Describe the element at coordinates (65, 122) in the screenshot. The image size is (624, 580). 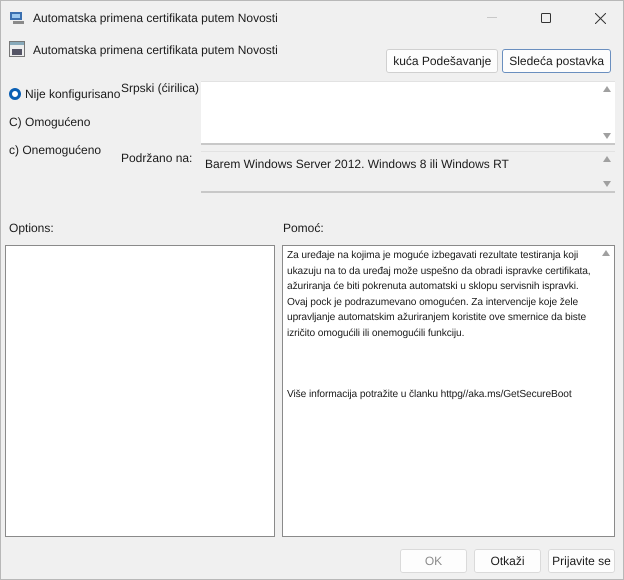
I see `radio-option: C) Omogućeno` at that location.